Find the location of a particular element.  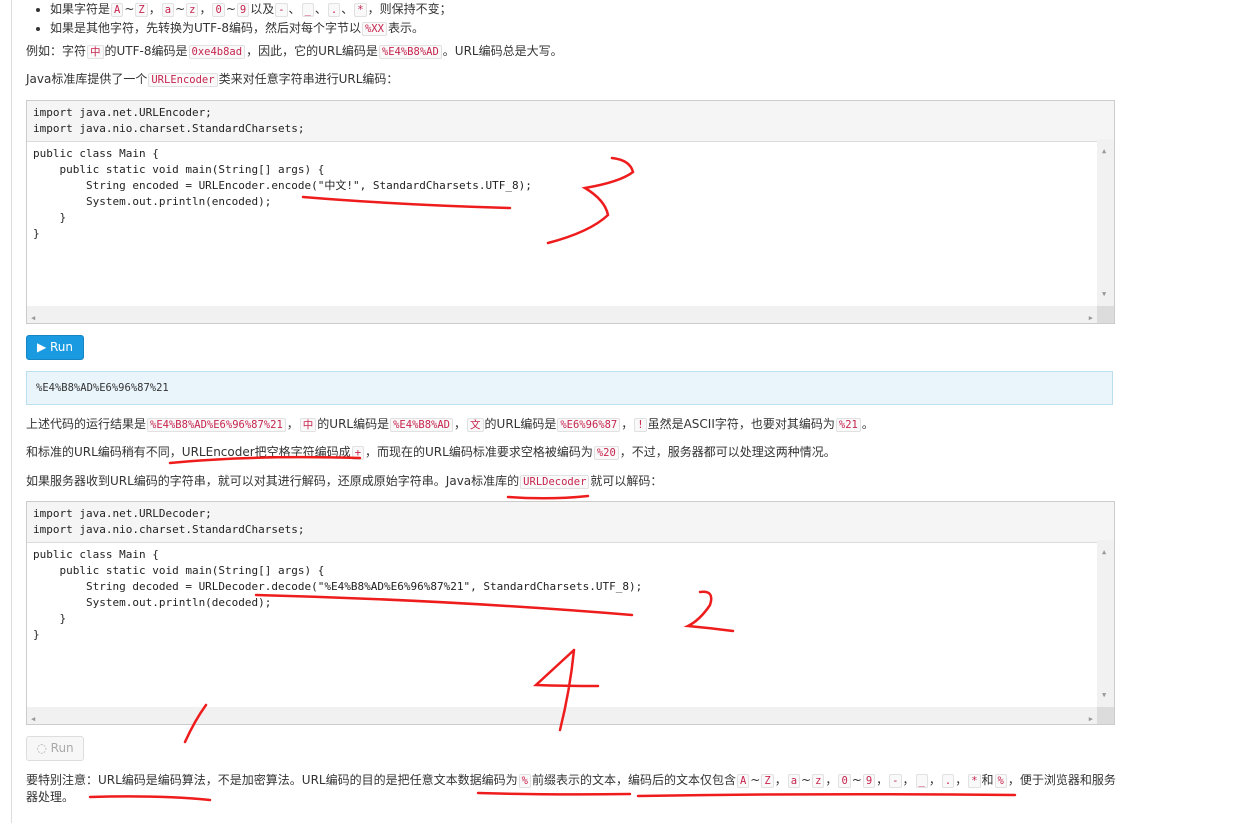

scroll-corner is located at coordinates (1105, 314).